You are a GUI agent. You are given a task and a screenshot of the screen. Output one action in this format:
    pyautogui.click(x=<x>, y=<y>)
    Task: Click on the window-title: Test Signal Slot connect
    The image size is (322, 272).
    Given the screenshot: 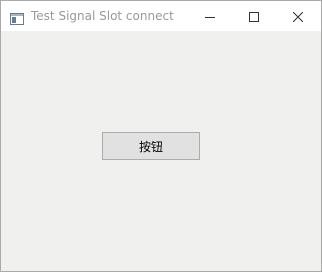 What is the action you would take?
    pyautogui.click(x=102, y=16)
    